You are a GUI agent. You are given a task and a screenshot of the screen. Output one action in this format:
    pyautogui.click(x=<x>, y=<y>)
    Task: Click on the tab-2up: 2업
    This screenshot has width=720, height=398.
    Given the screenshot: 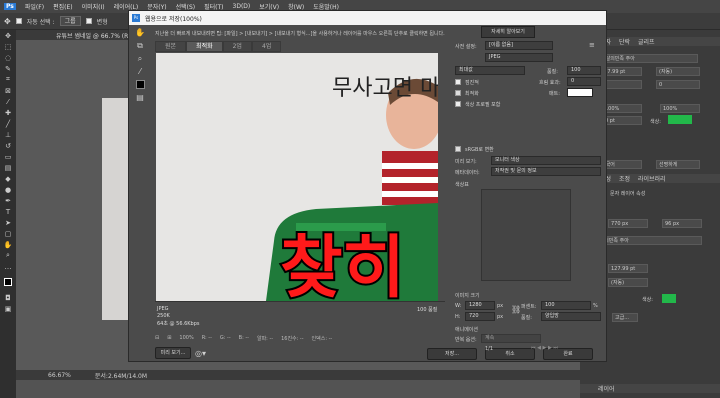 What is the action you would take?
    pyautogui.click(x=237, y=46)
    